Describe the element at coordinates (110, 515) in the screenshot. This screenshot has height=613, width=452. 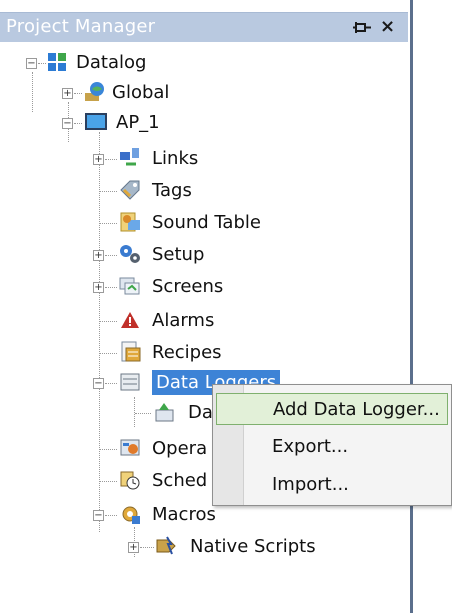
I see `tree-item-macros: − Macros` at that location.